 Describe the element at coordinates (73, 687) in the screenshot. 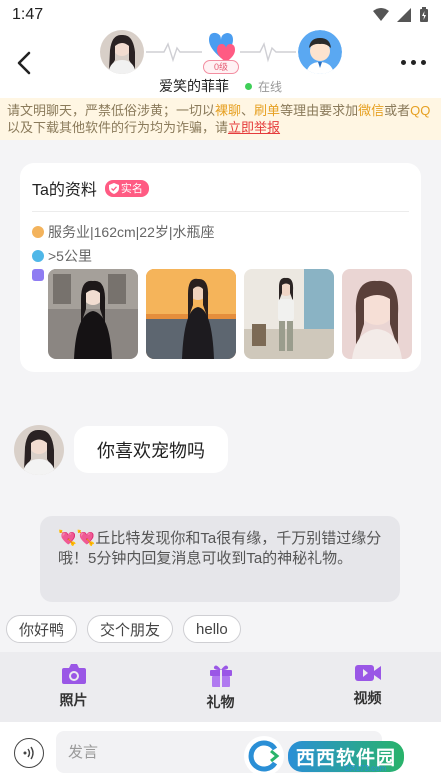

I see `photo-button: 照片` at that location.